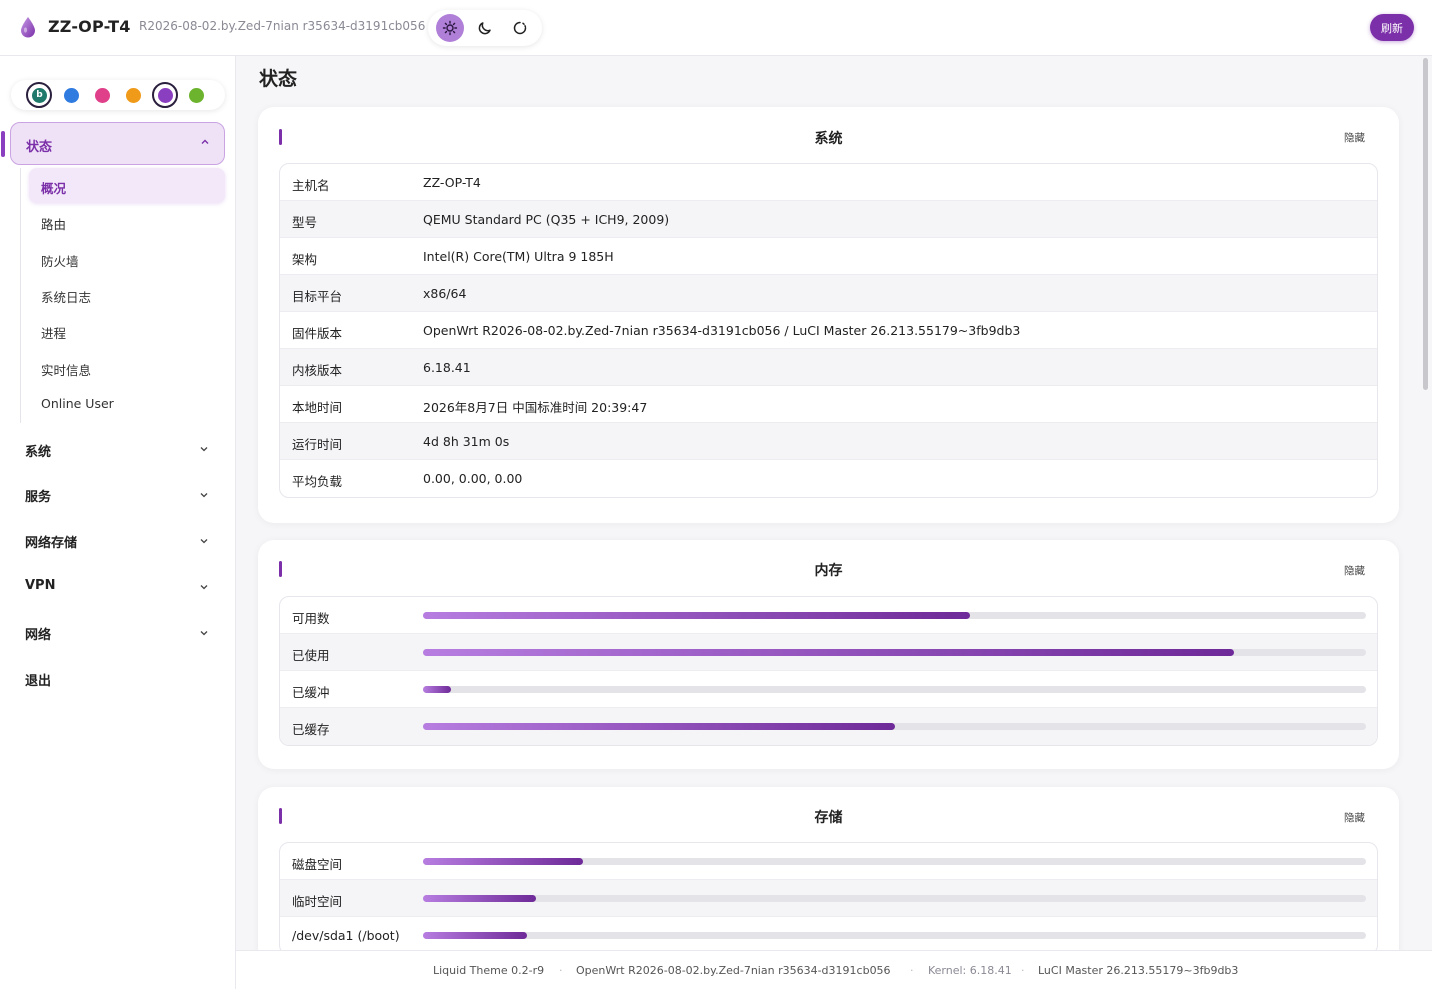 Image resolution: width=1432 pixels, height=989 pixels. What do you see at coordinates (39, 95) in the screenshot?
I see `swatch-teal: b` at bounding box center [39, 95].